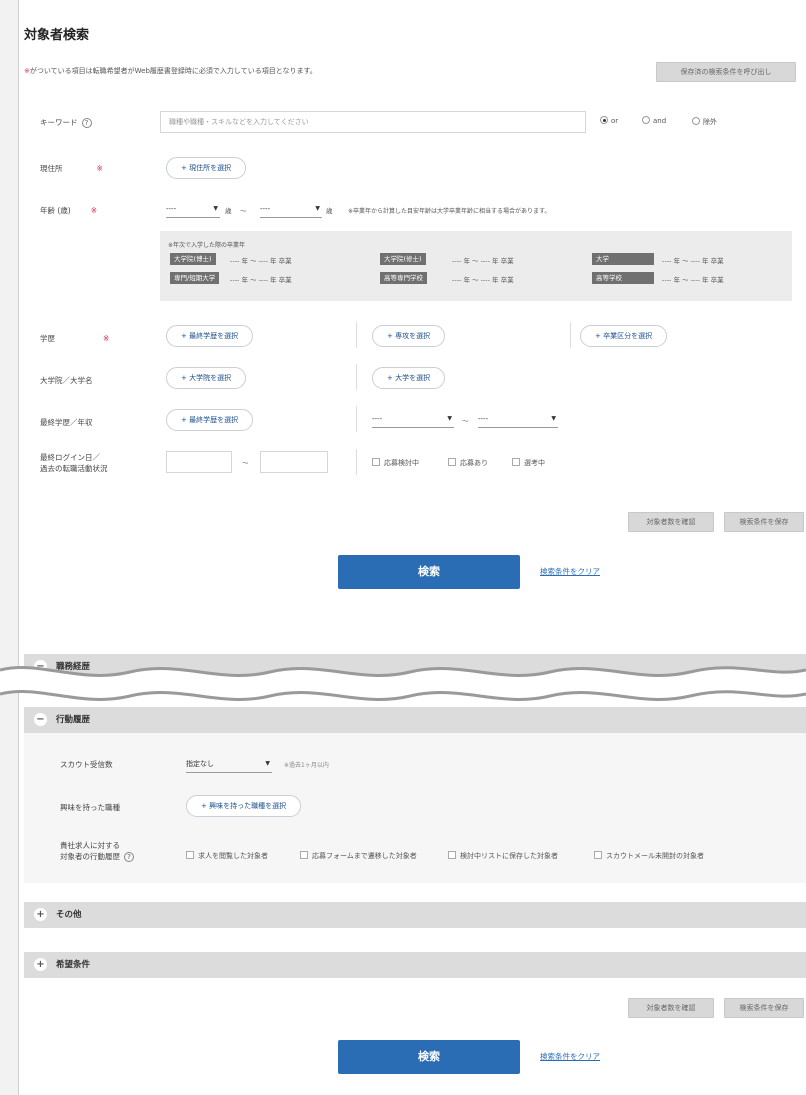 The height and width of the screenshot is (1095, 806). Describe the element at coordinates (415, 915) in the screenshot. I see `section-other-header: + その他` at that location.